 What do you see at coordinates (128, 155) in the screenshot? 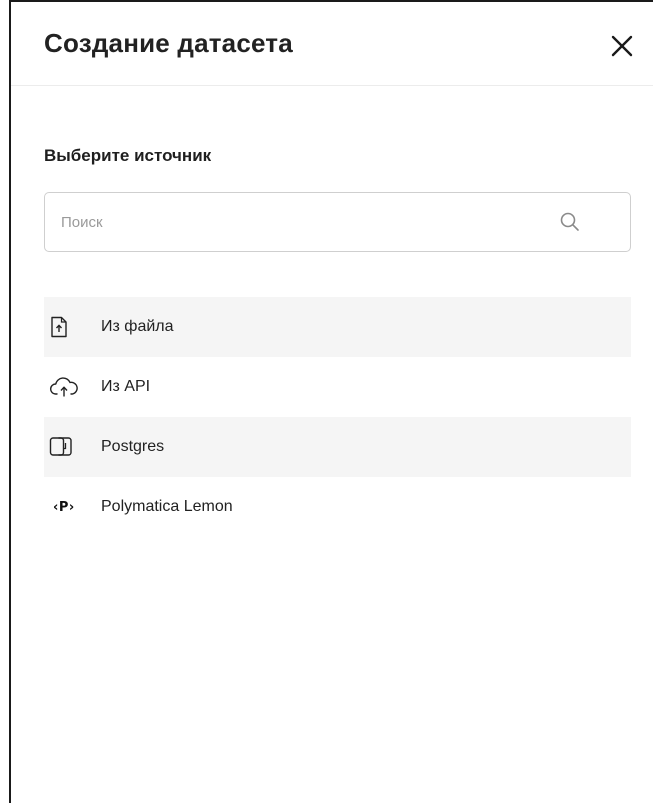
I see `source-heading: Выберите источник` at bounding box center [128, 155].